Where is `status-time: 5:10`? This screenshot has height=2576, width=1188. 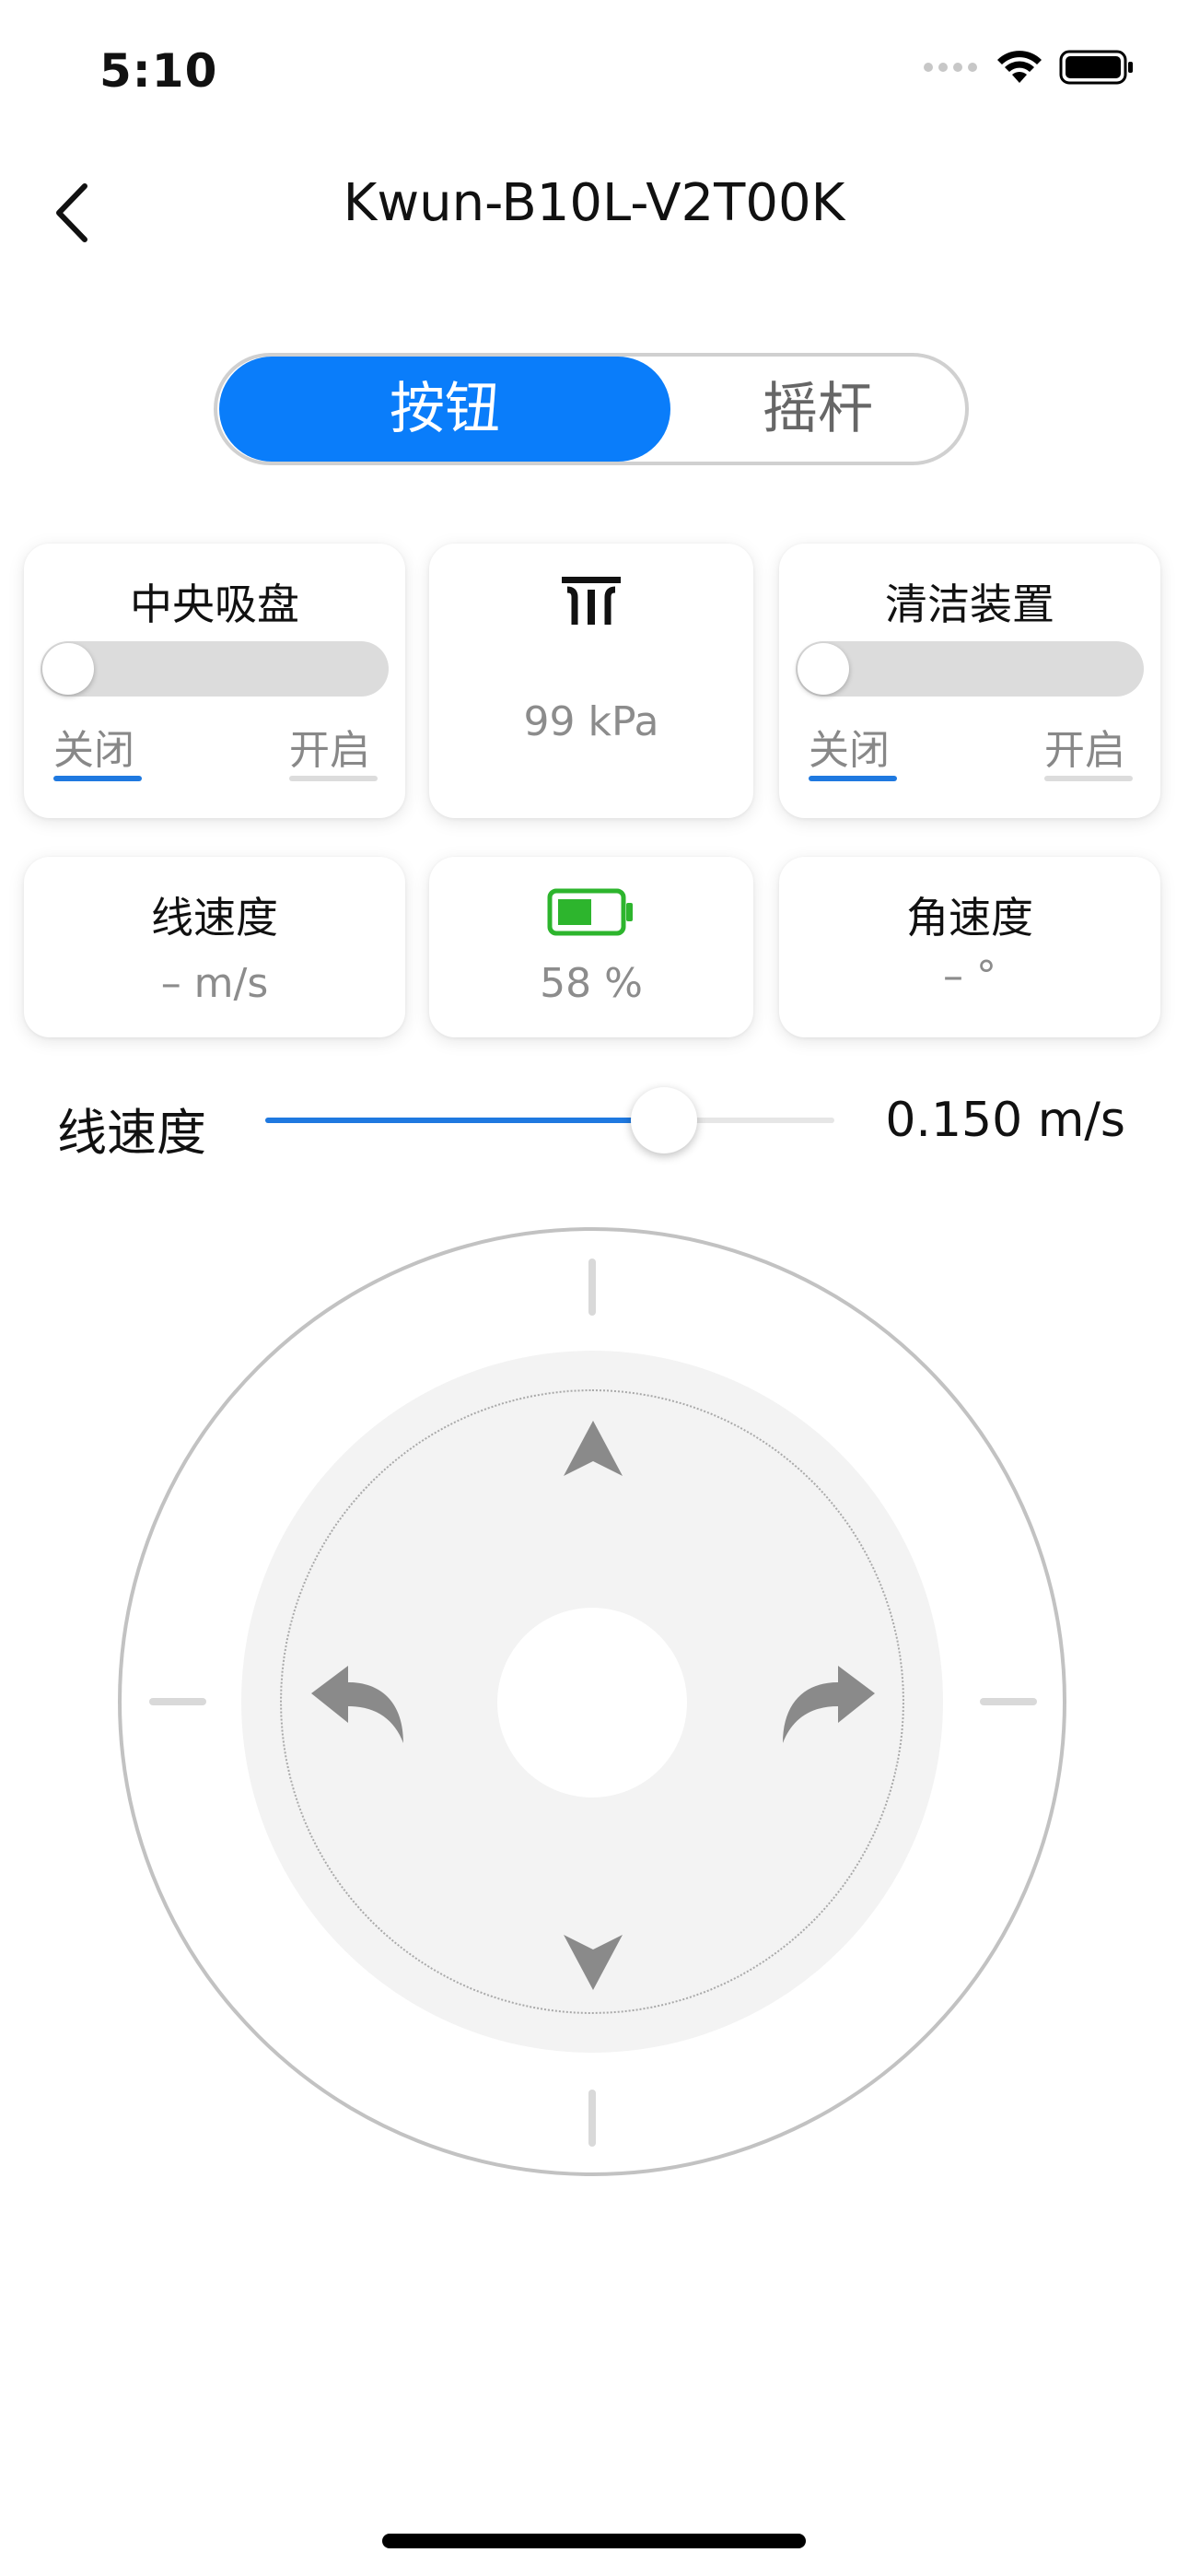
status-time: 5:10 is located at coordinates (158, 71).